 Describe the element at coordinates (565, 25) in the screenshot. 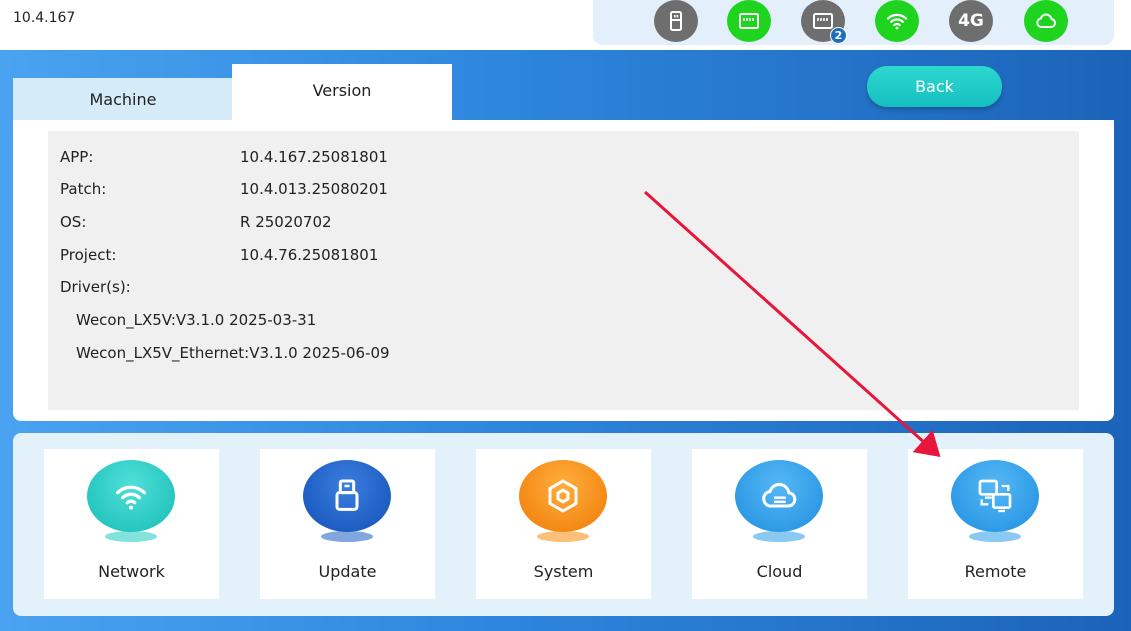

I see `top-bar: 10.4.167 2 4G` at that location.